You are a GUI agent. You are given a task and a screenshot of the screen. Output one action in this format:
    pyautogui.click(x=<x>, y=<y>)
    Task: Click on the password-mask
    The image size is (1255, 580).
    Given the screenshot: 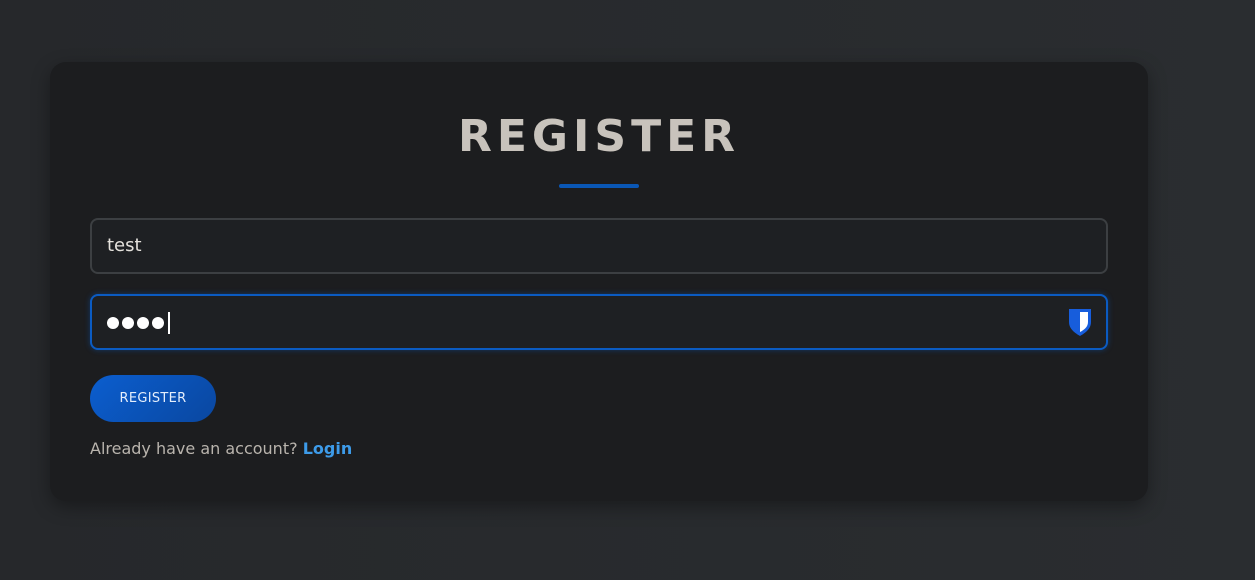 What is the action you would take?
    pyautogui.click(x=138, y=323)
    